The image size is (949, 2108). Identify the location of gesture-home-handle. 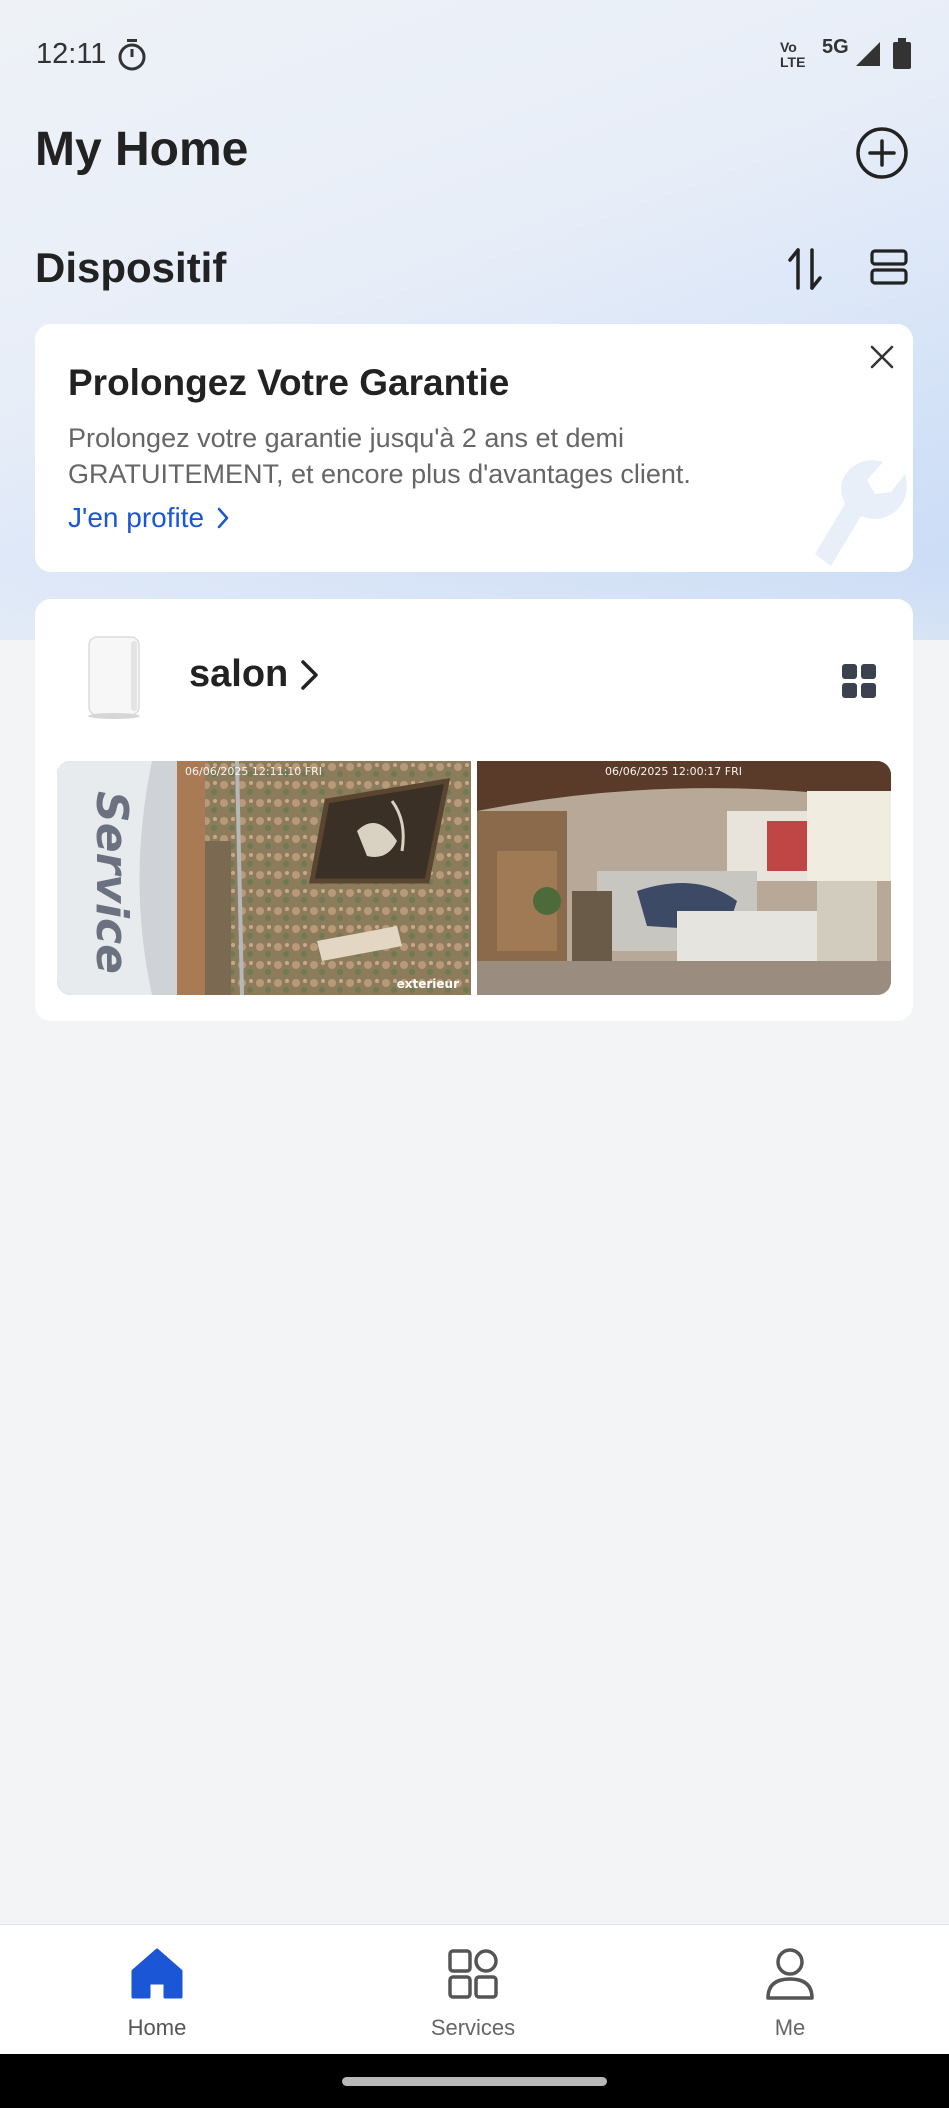
(474, 2081).